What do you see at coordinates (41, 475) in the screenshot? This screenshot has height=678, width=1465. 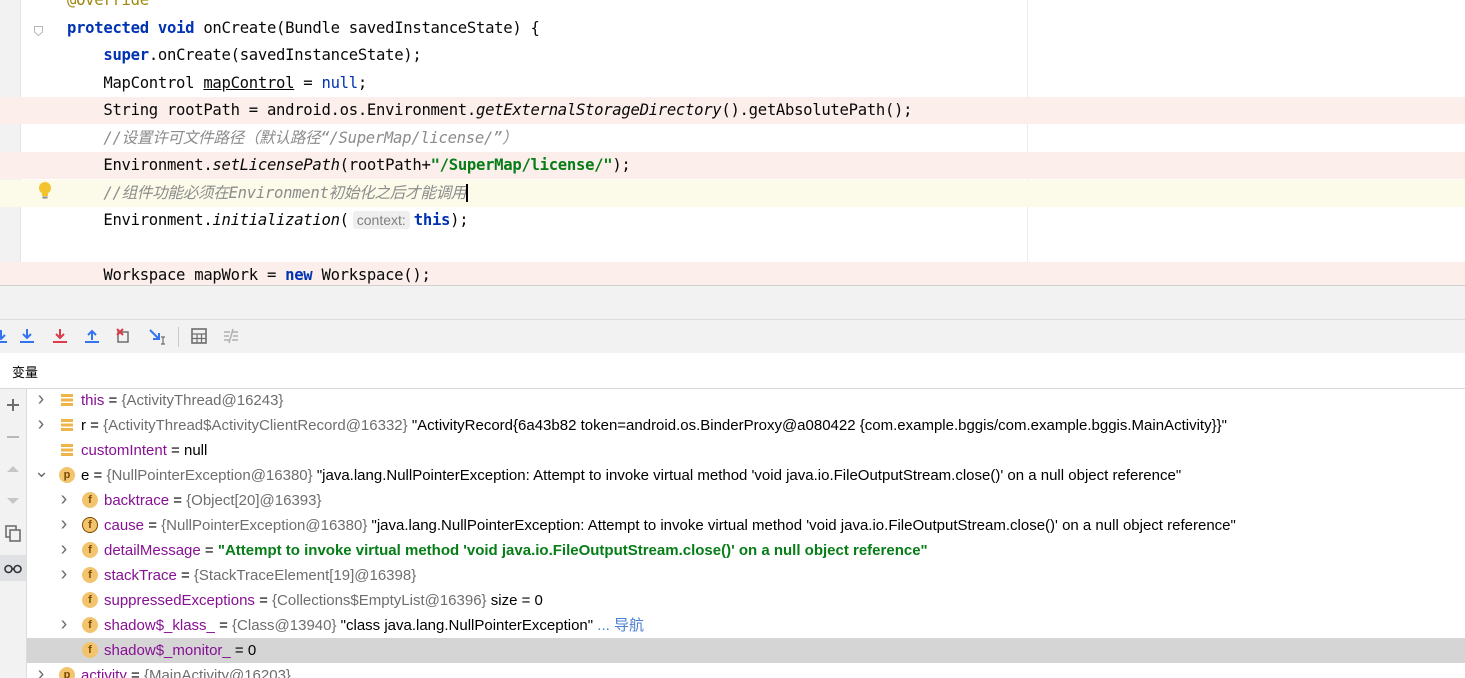 I see `collapse-arrow-icon: ⌄` at bounding box center [41, 475].